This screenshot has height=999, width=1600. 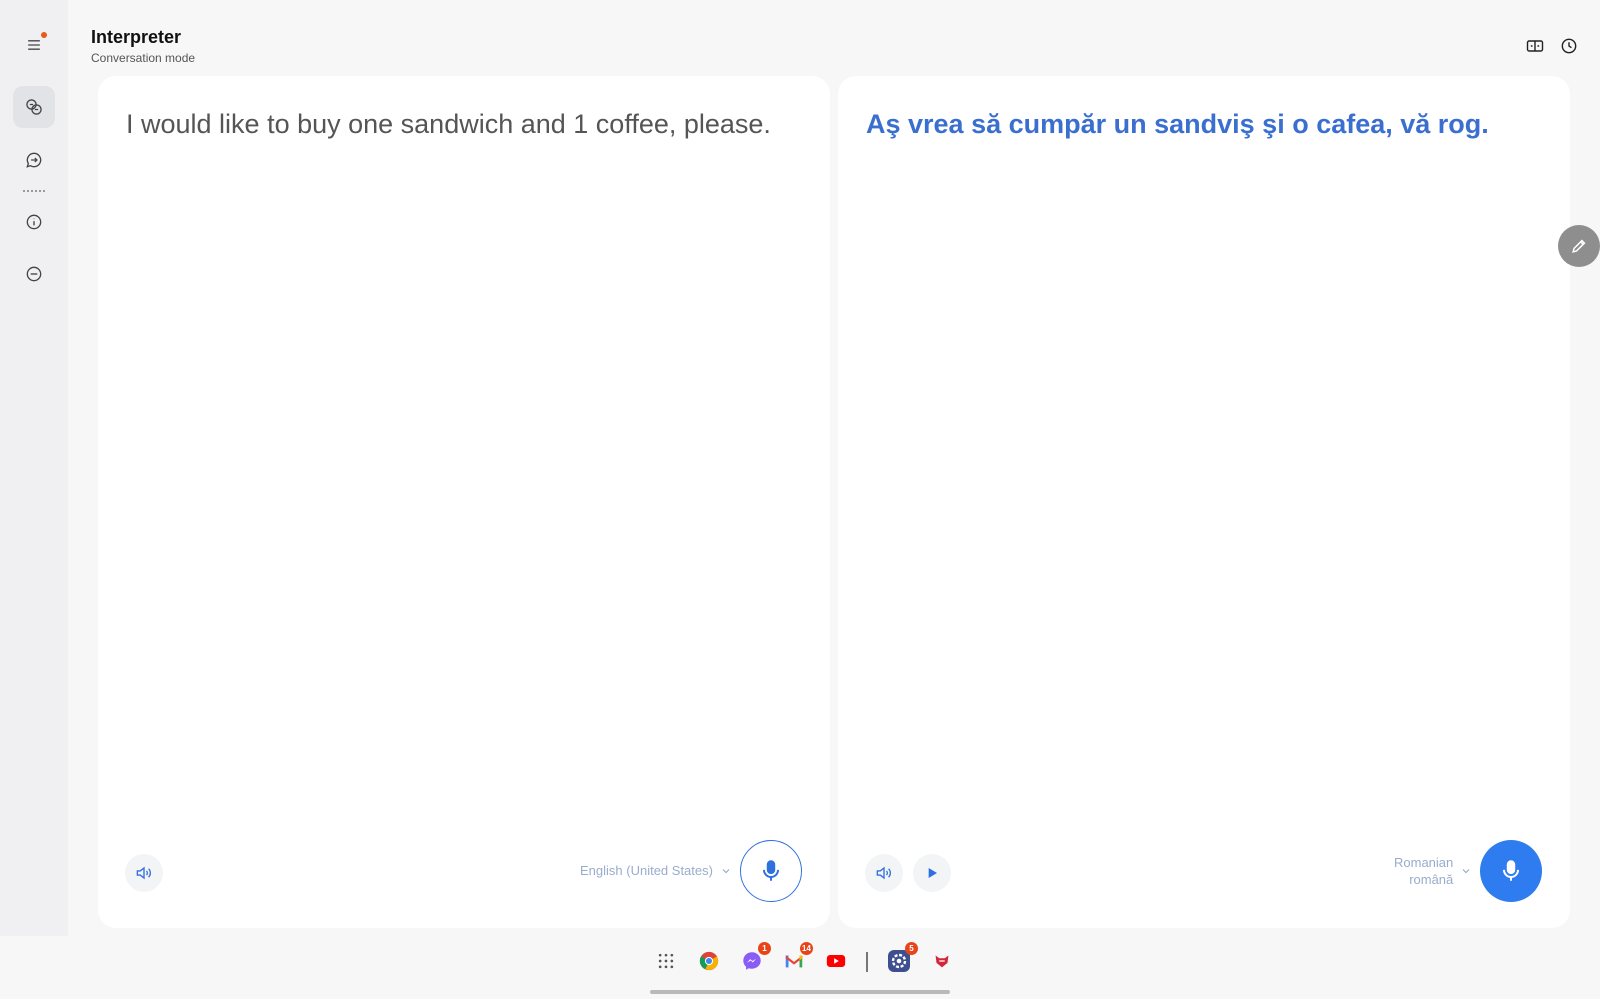 I want to click on chrome-icon, so click(x=709, y=961).